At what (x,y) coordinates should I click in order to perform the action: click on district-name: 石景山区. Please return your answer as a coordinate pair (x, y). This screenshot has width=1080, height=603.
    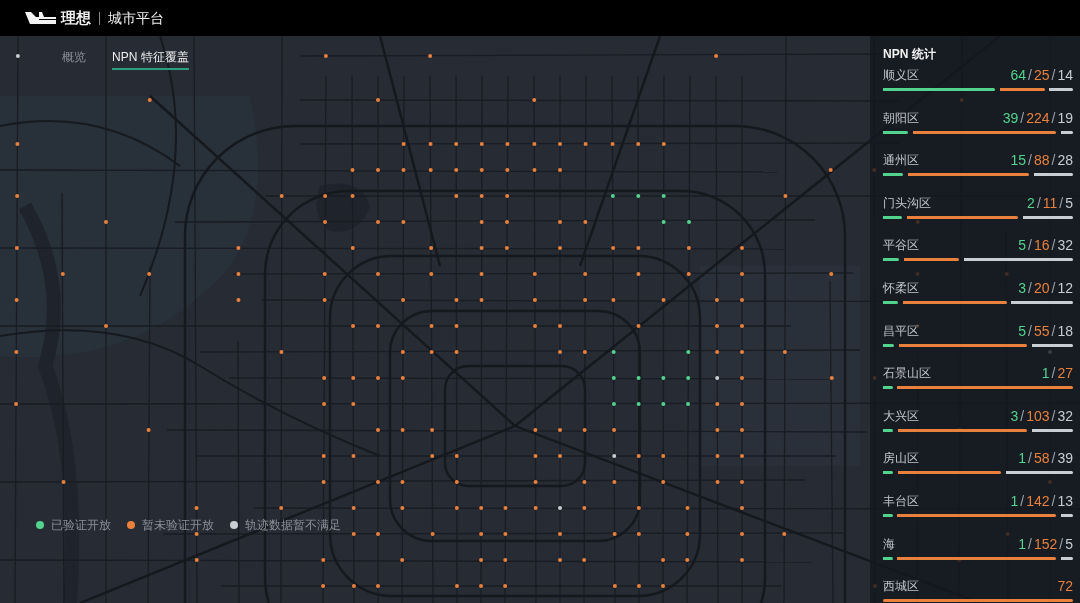
    Looking at the image, I should click on (907, 373).